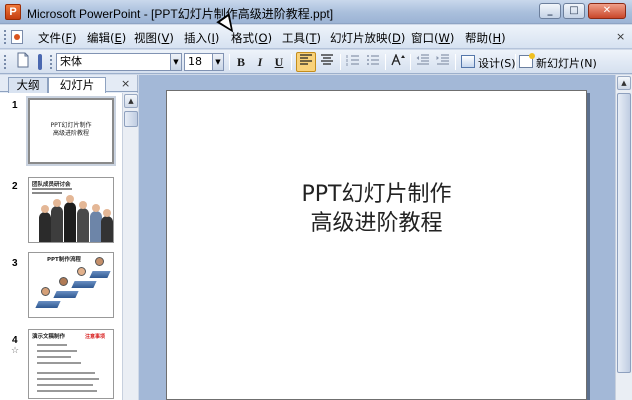  What do you see at coordinates (125, 83) in the screenshot?
I see `close-pane-button: ×` at bounding box center [125, 83].